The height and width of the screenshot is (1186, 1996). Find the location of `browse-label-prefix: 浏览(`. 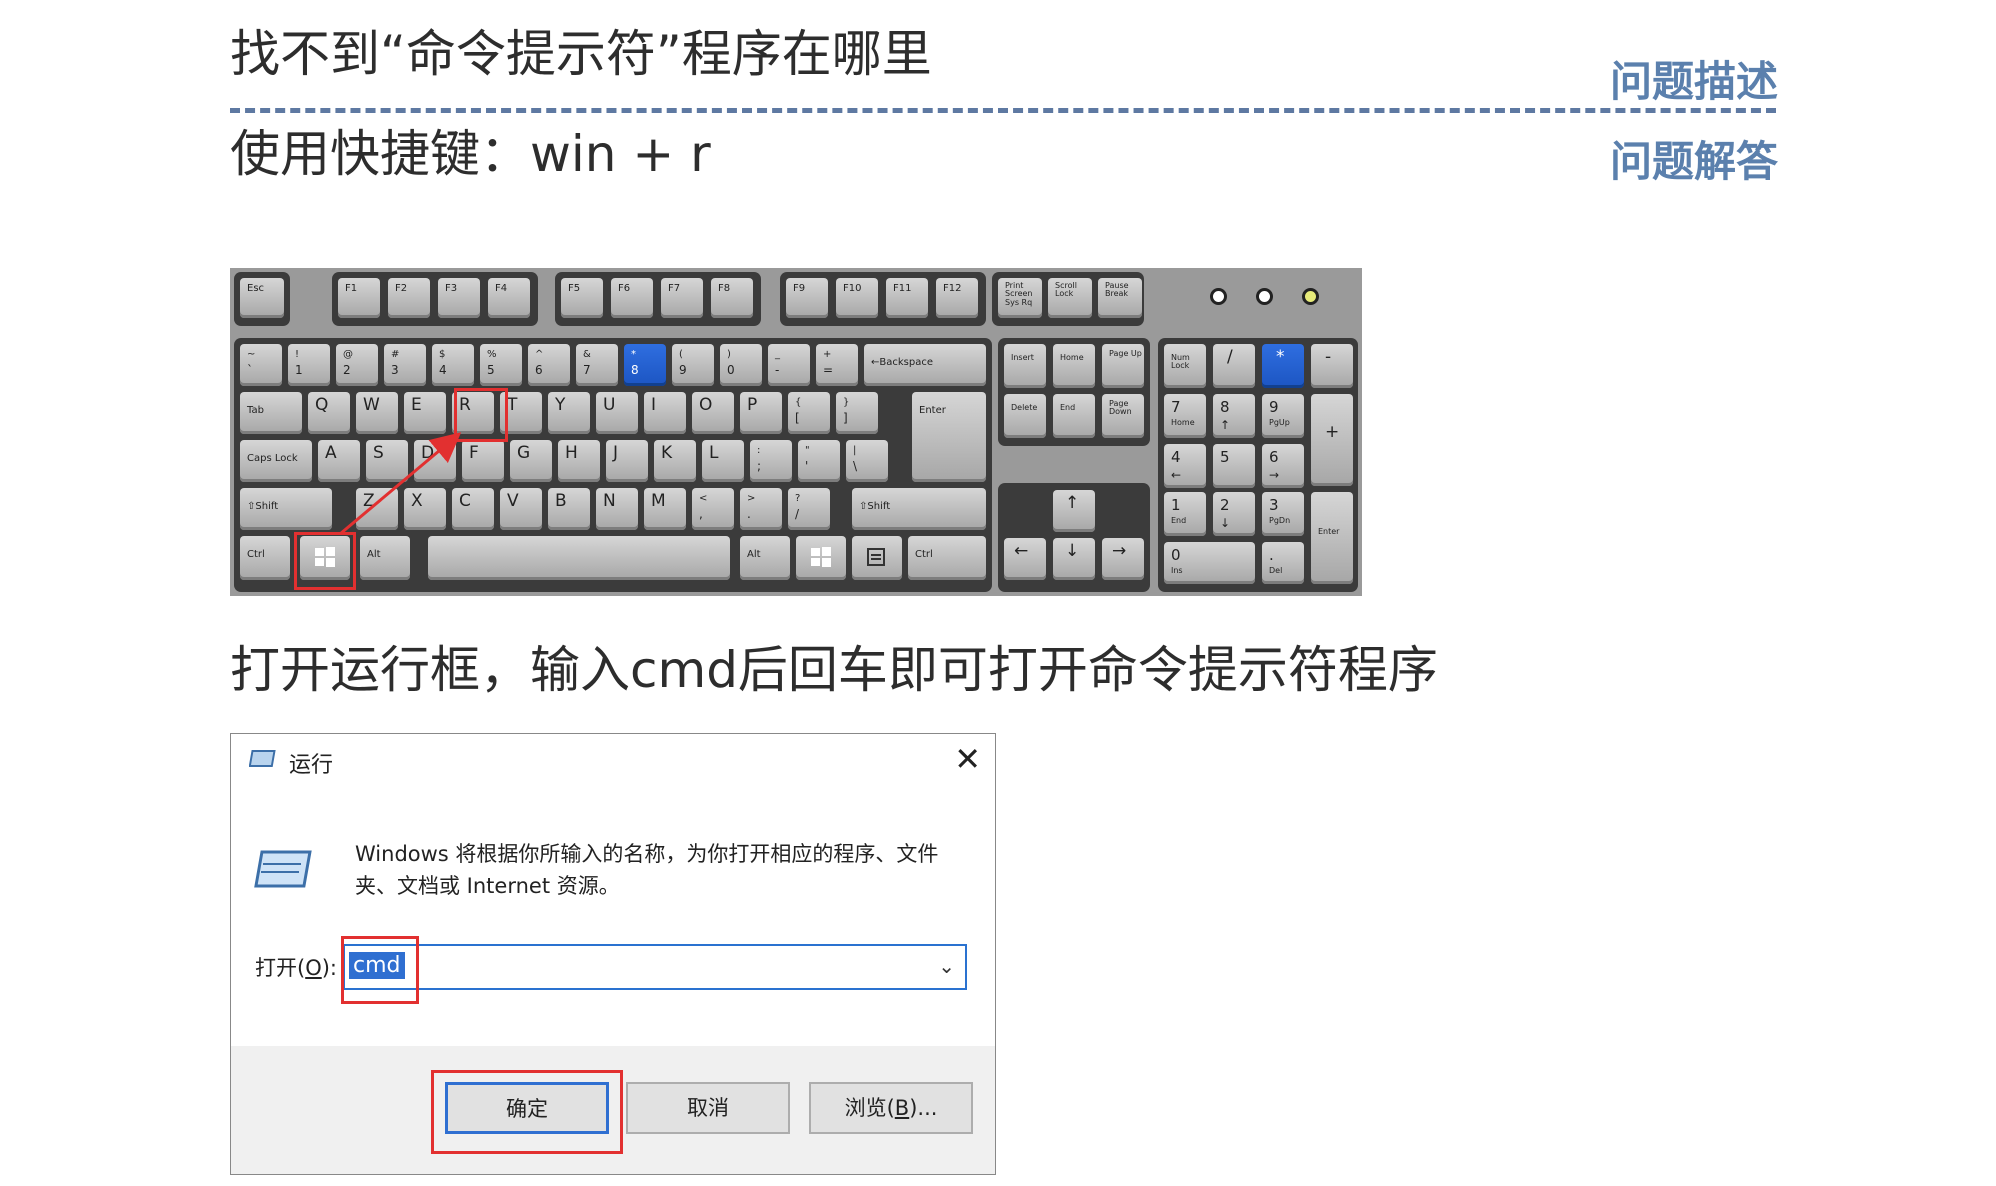

browse-label-prefix: 浏览( is located at coordinates (869, 1108).